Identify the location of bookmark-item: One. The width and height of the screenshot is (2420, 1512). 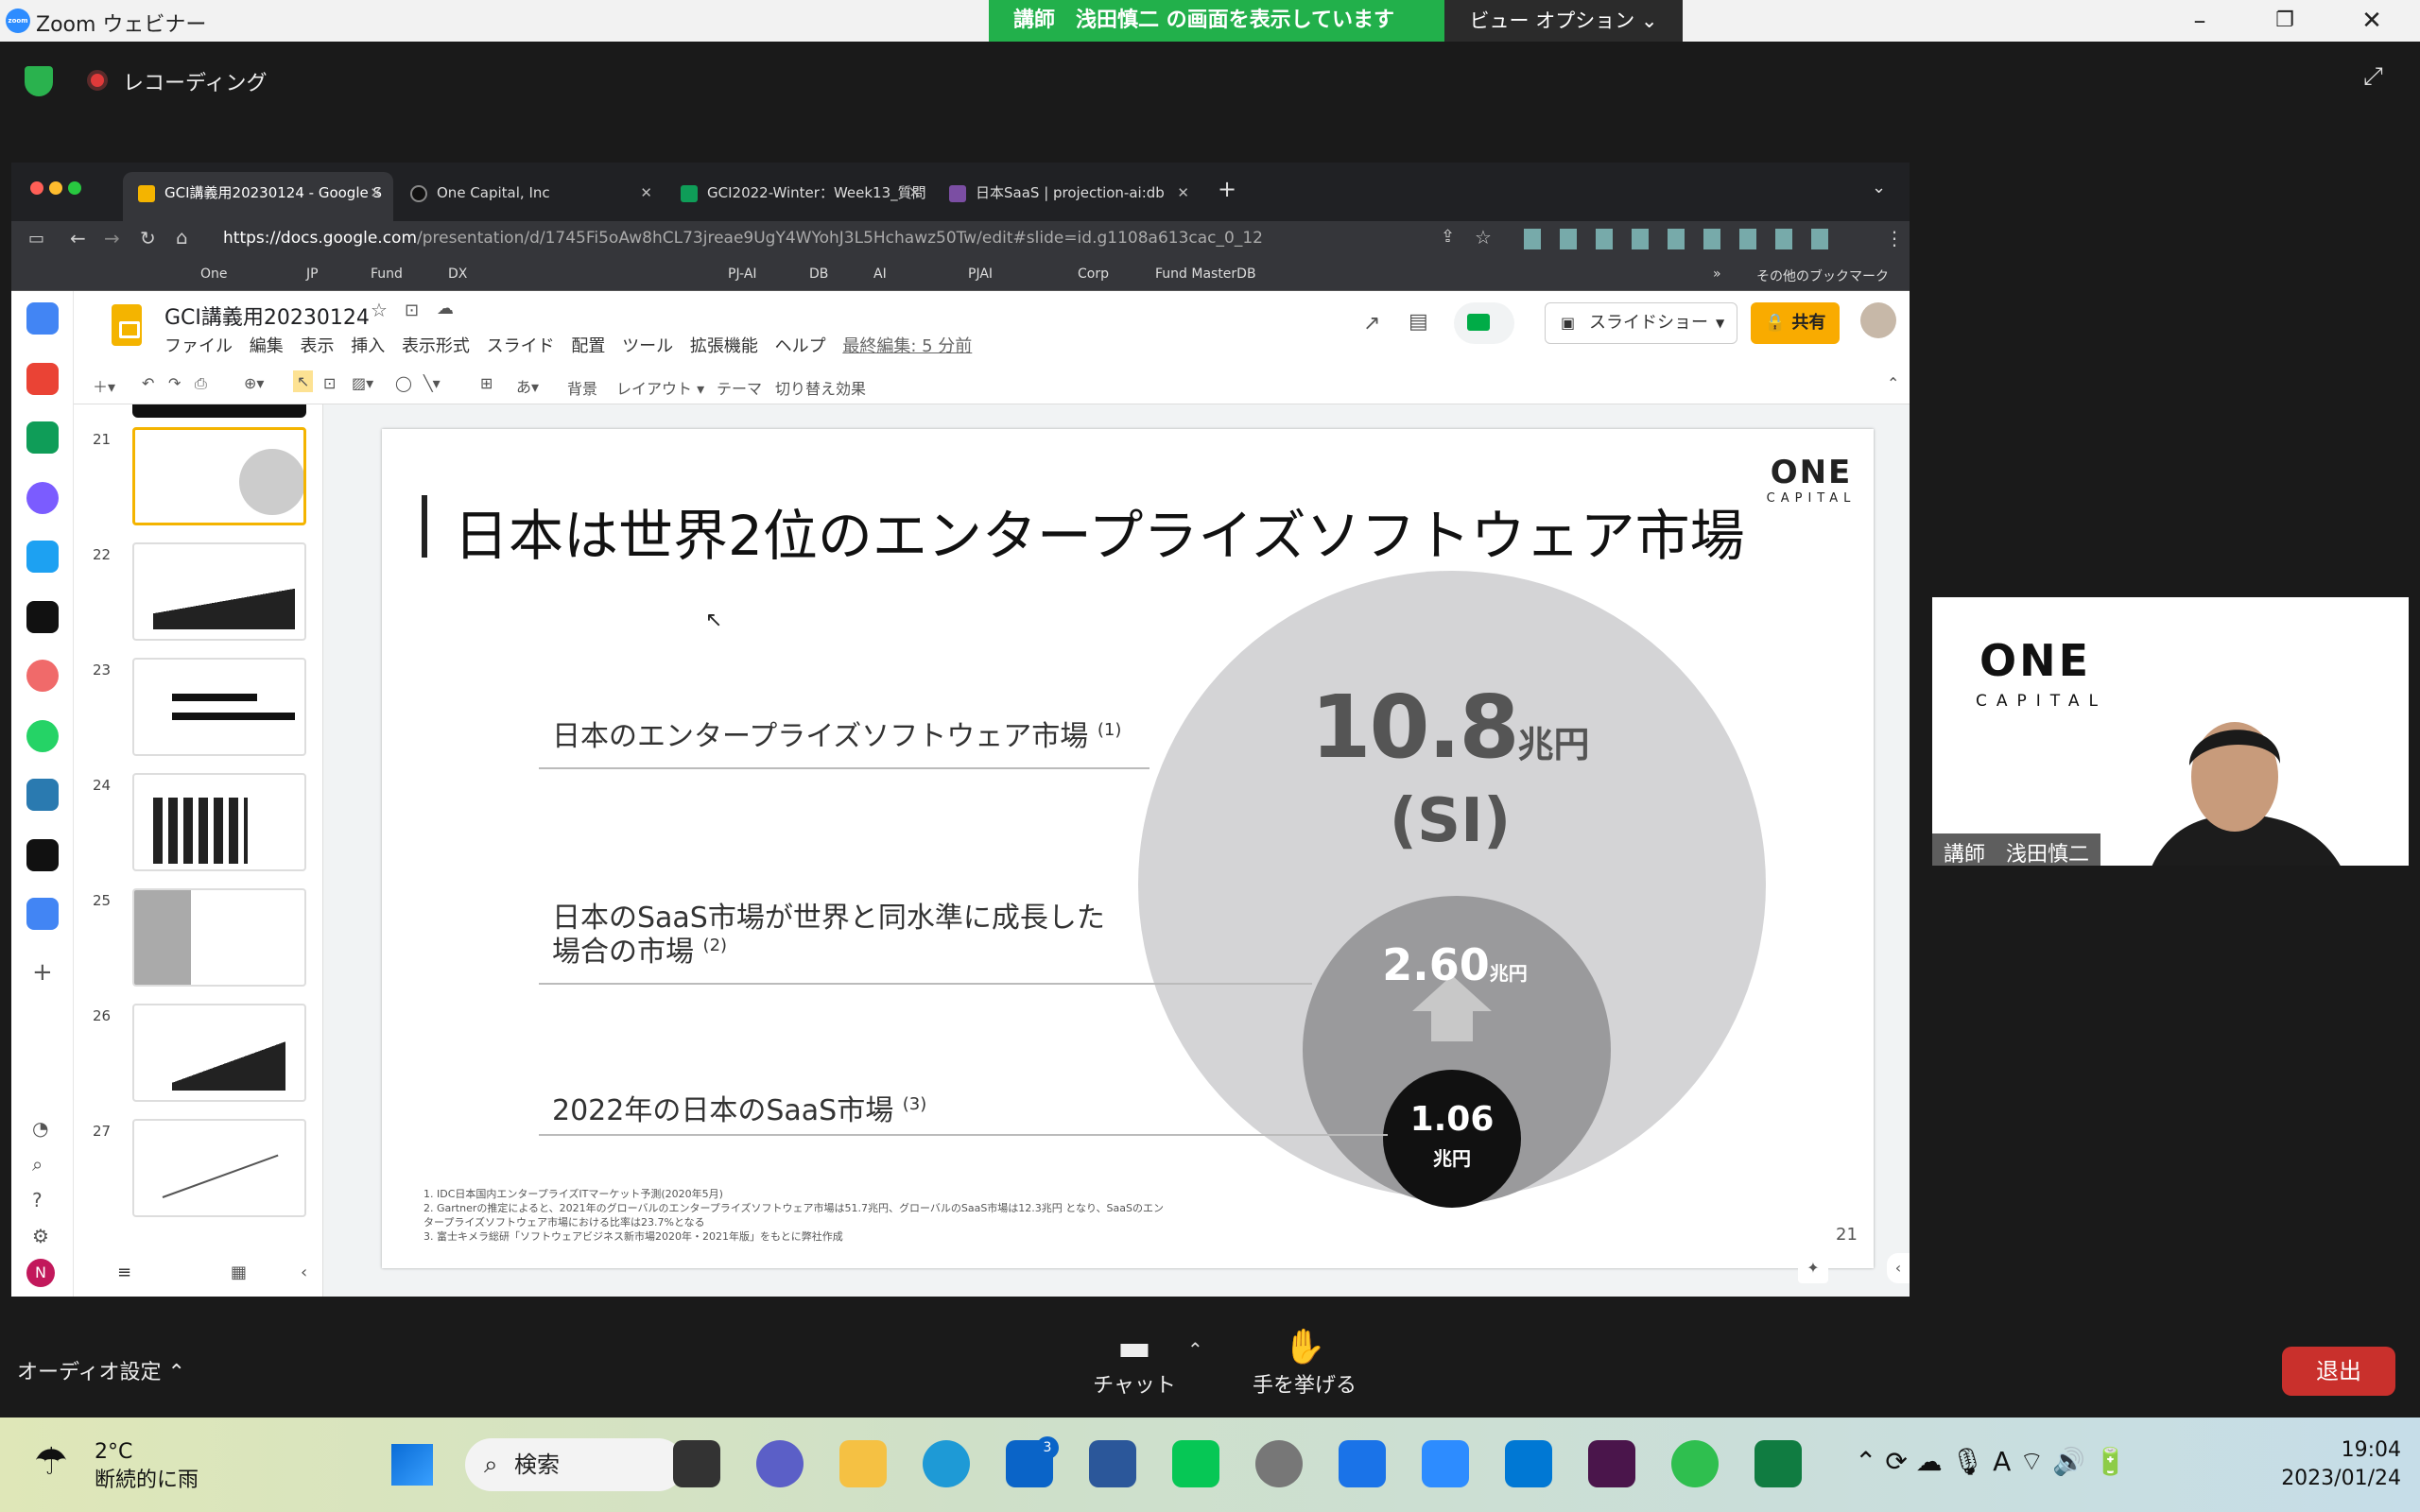
(214, 274).